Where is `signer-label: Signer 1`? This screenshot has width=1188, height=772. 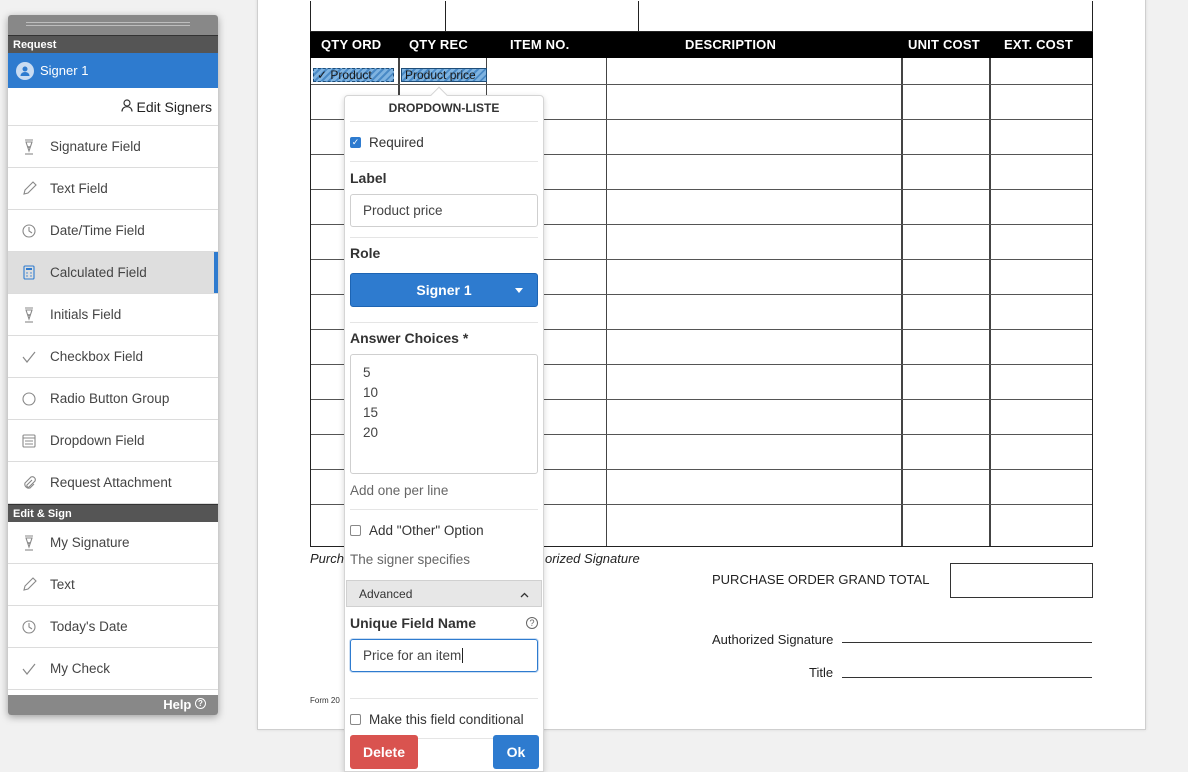
signer-label: Signer 1 is located at coordinates (64, 70).